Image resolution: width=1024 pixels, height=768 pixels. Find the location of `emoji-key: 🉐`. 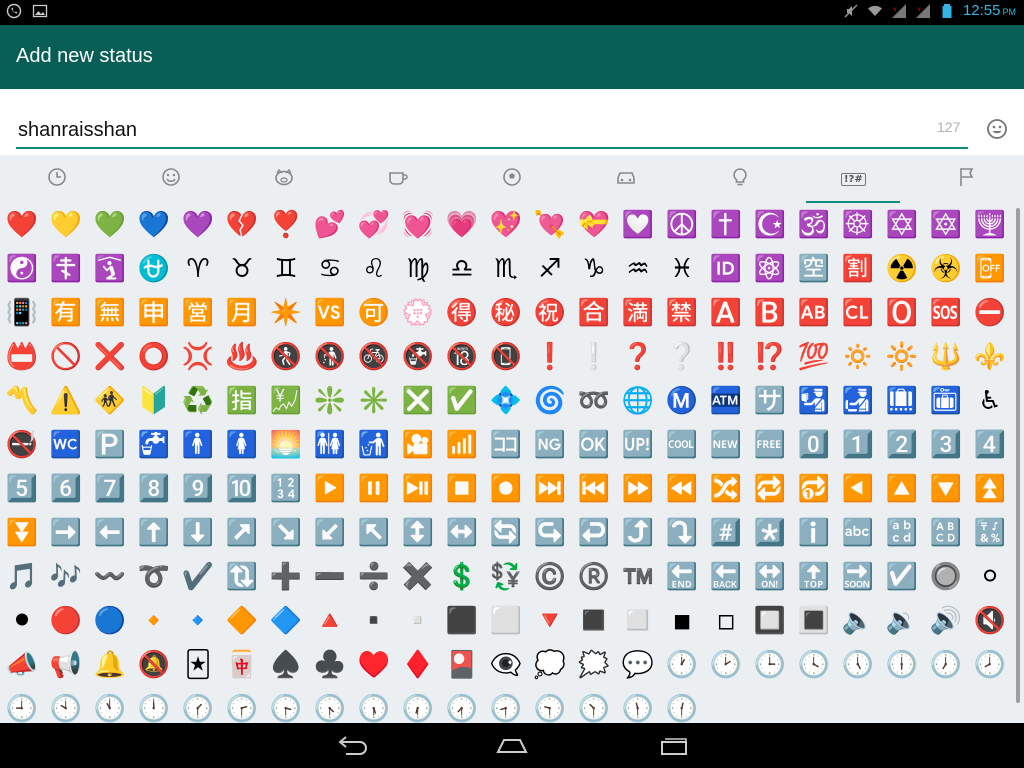

emoji-key: 🉐 is located at coordinates (462, 313).